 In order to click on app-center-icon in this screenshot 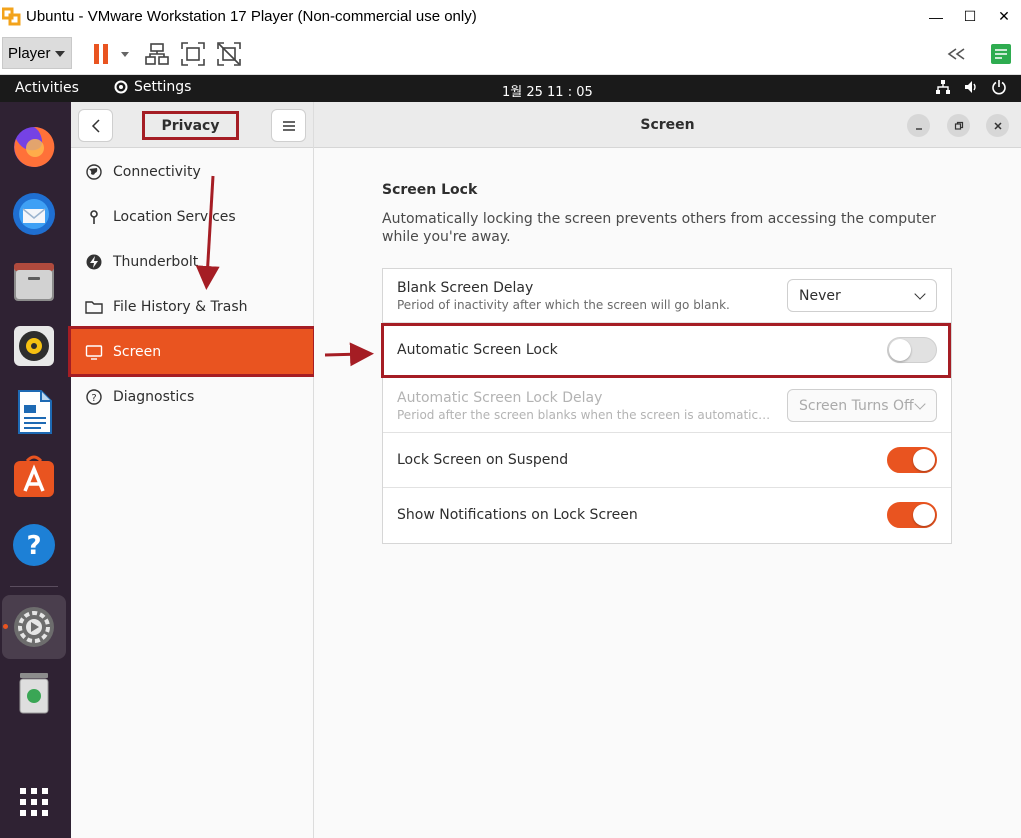, I will do `click(34, 478)`.